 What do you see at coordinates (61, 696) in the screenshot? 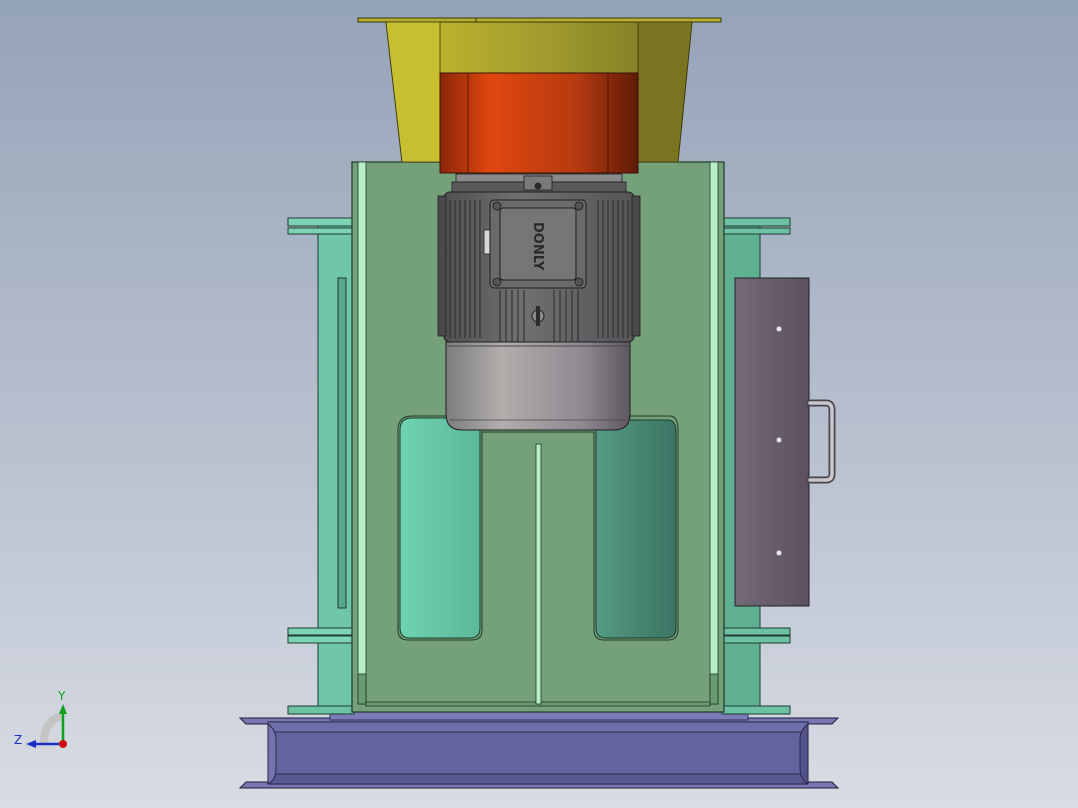
I see `y-axis-label: Y` at bounding box center [61, 696].